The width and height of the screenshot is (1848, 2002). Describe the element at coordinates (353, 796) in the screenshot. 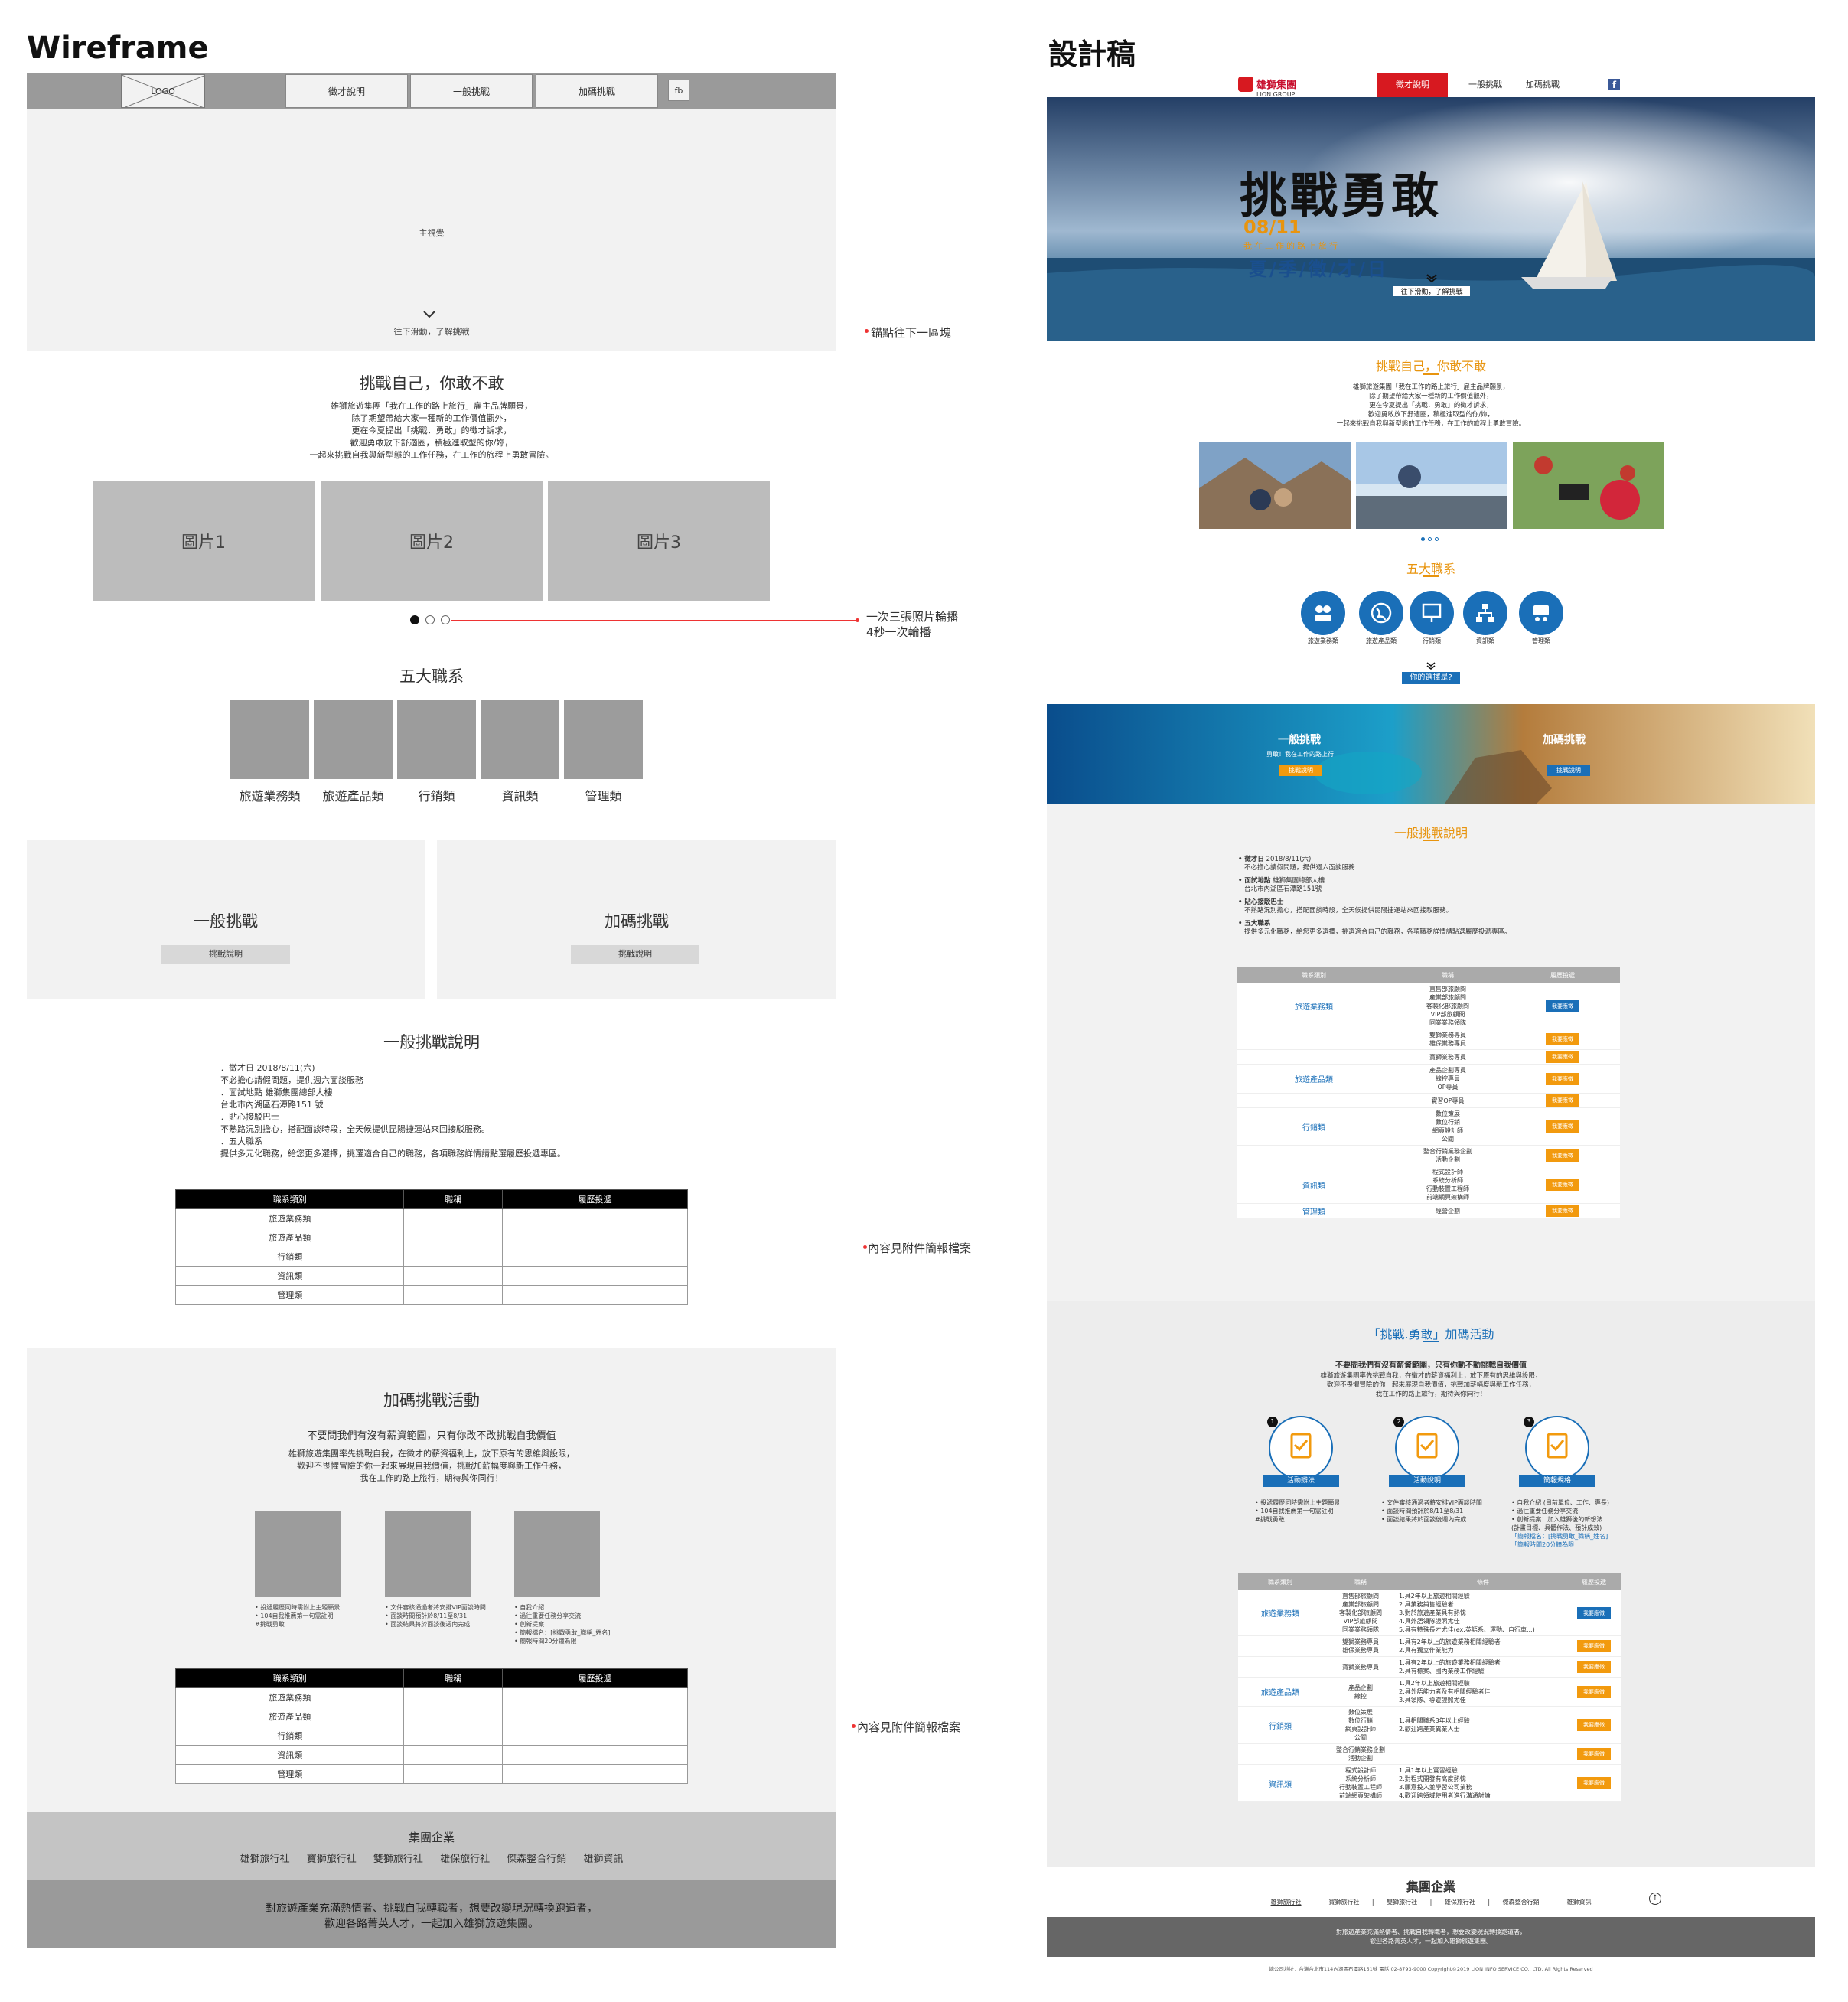

I see `wf-category-label: 旅遊產品類` at that location.